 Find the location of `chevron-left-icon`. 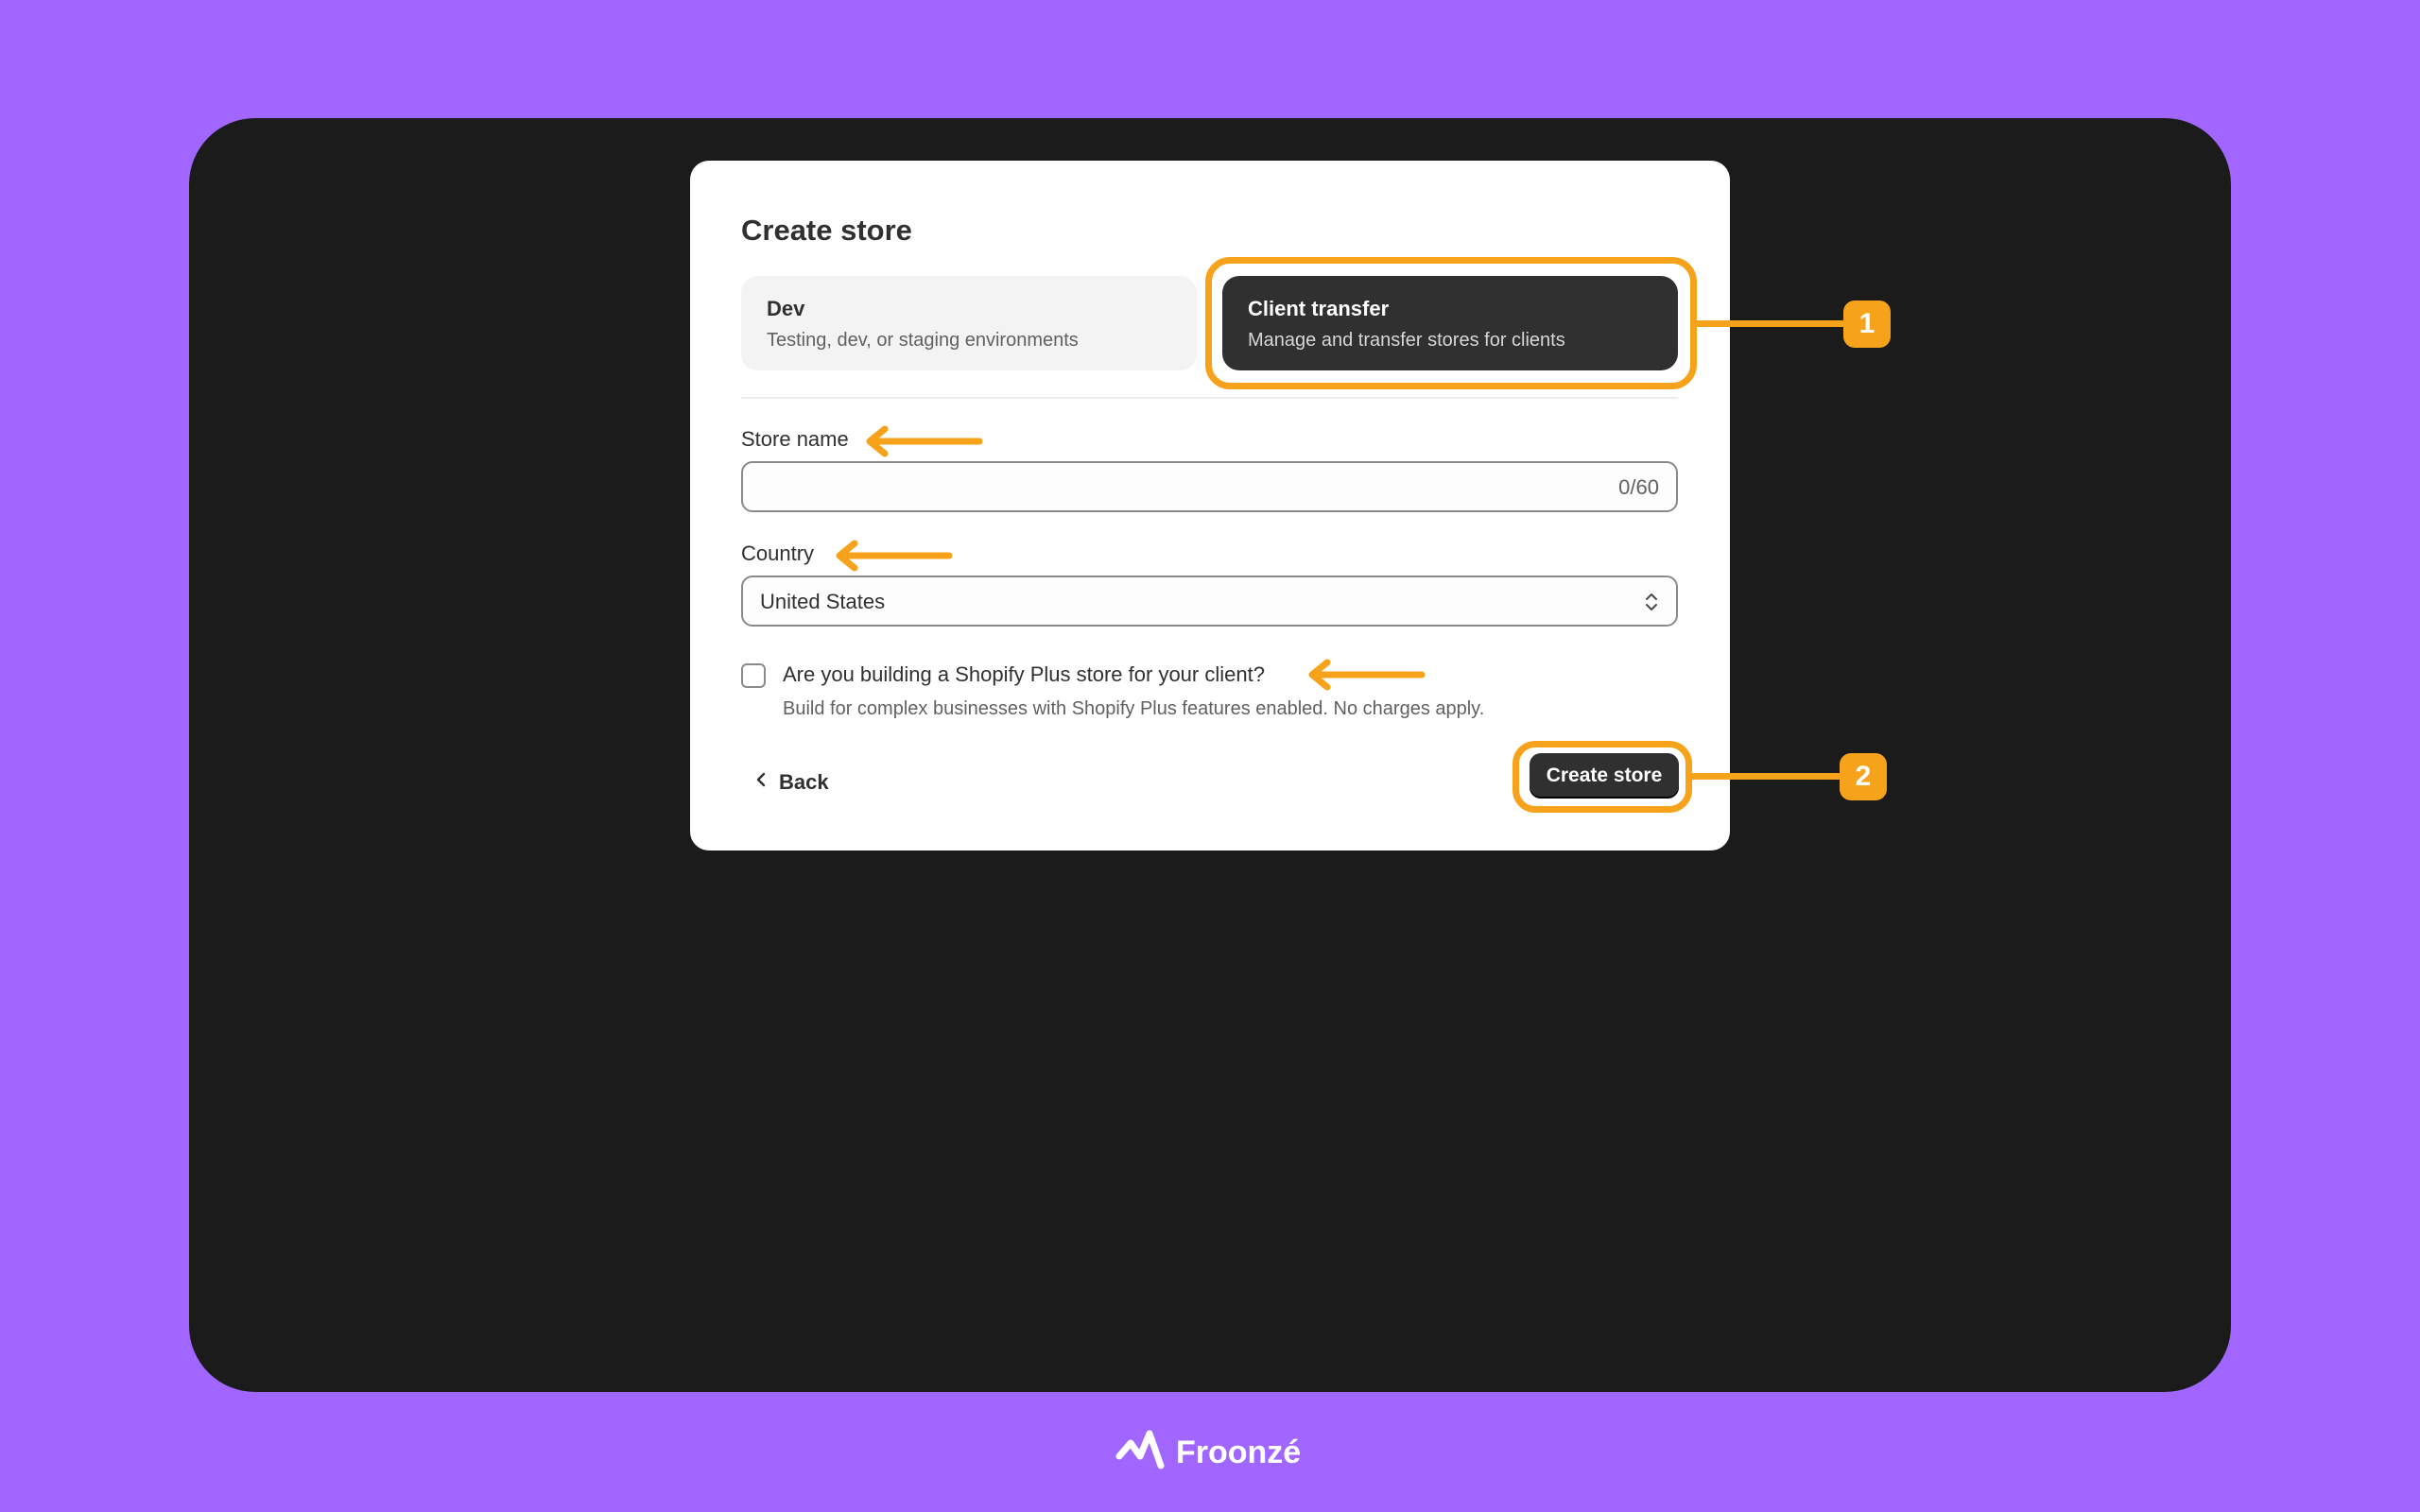

chevron-left-icon is located at coordinates (761, 782).